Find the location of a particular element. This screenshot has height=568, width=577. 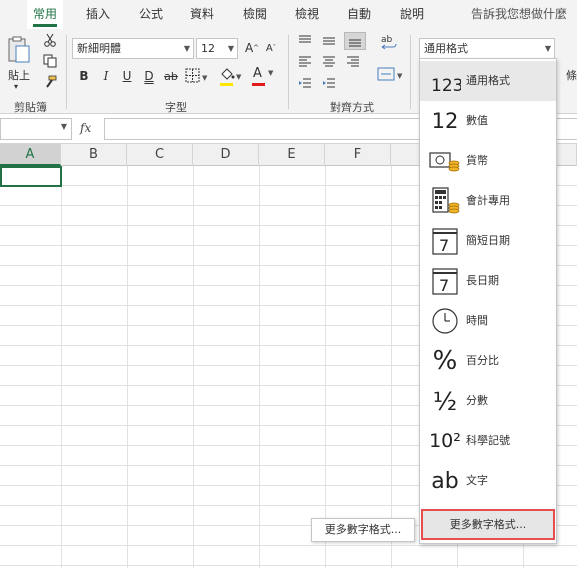

general-123-icon: 123 is located at coordinates (445, 81).